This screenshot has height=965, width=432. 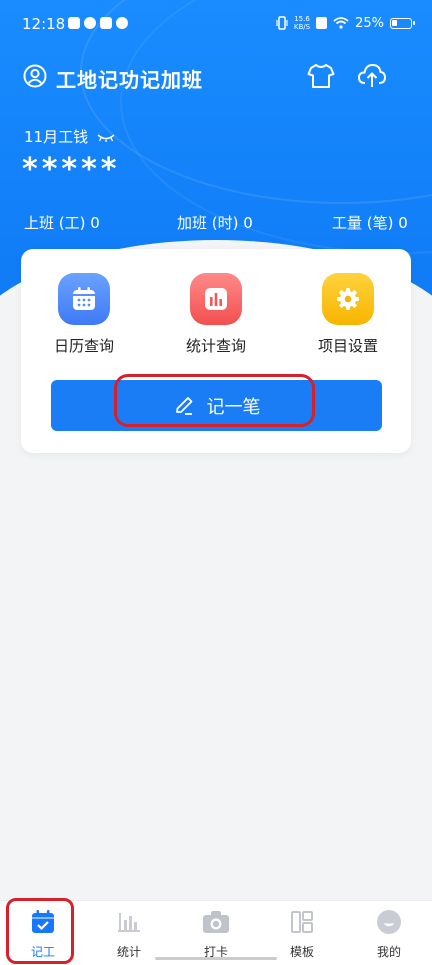 I want to click on check-icon, so click(x=90, y=23).